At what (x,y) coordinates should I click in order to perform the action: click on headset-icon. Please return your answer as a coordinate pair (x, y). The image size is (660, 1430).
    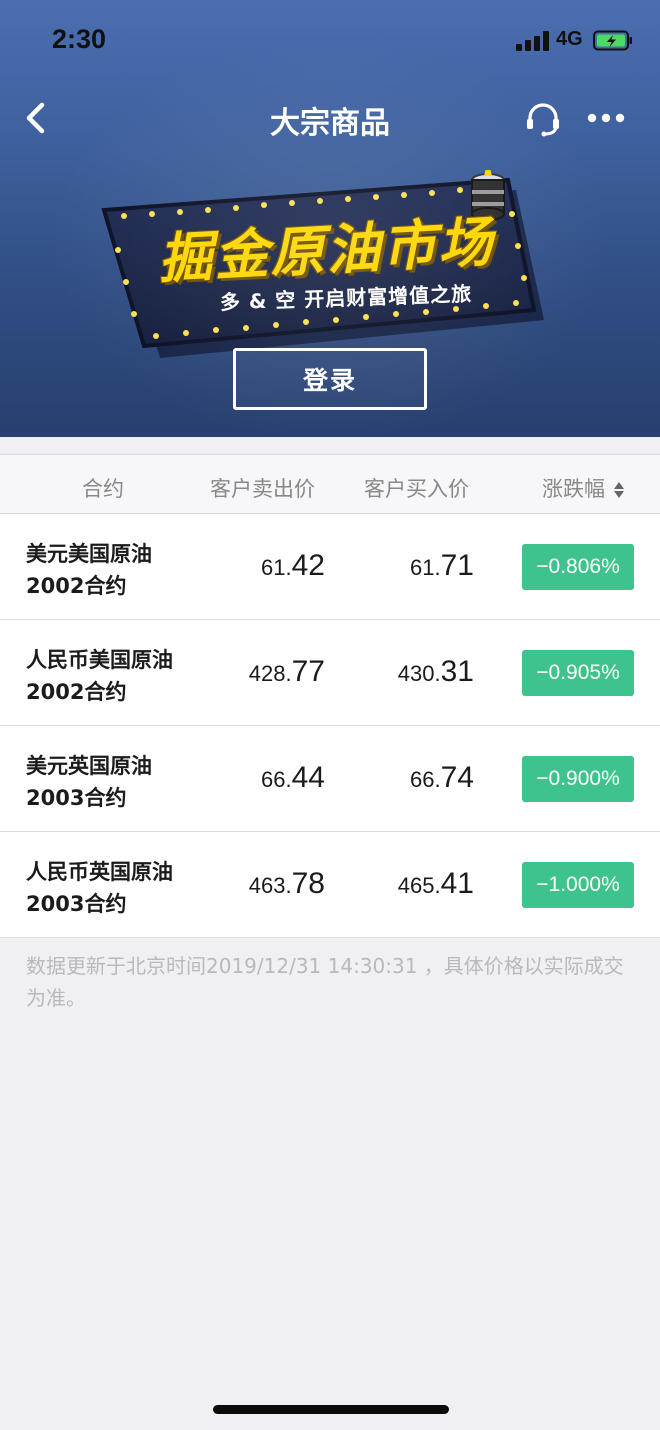
    Looking at the image, I should click on (543, 119).